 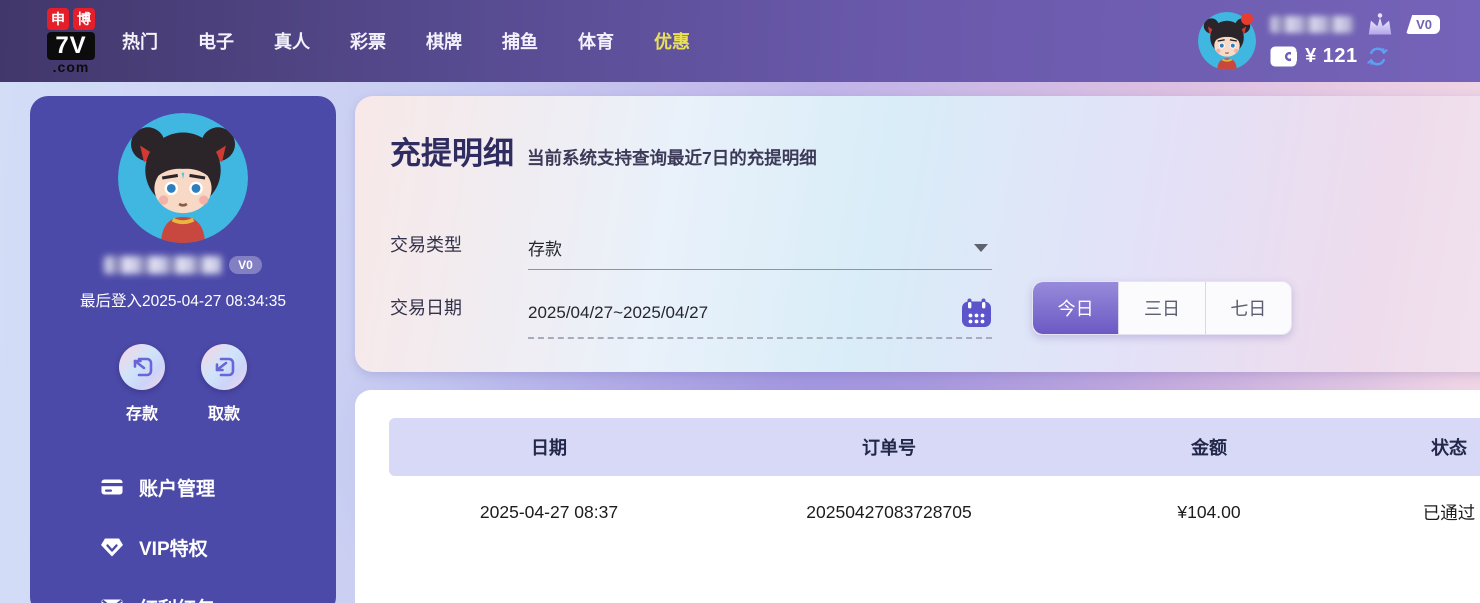 I want to click on withdraw-icon, so click(x=224, y=367).